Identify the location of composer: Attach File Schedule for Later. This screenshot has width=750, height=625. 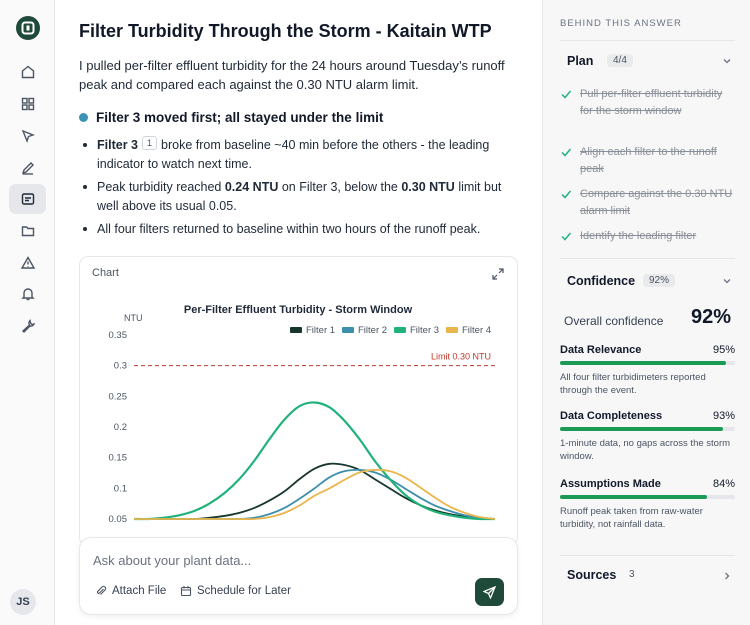
(298, 576).